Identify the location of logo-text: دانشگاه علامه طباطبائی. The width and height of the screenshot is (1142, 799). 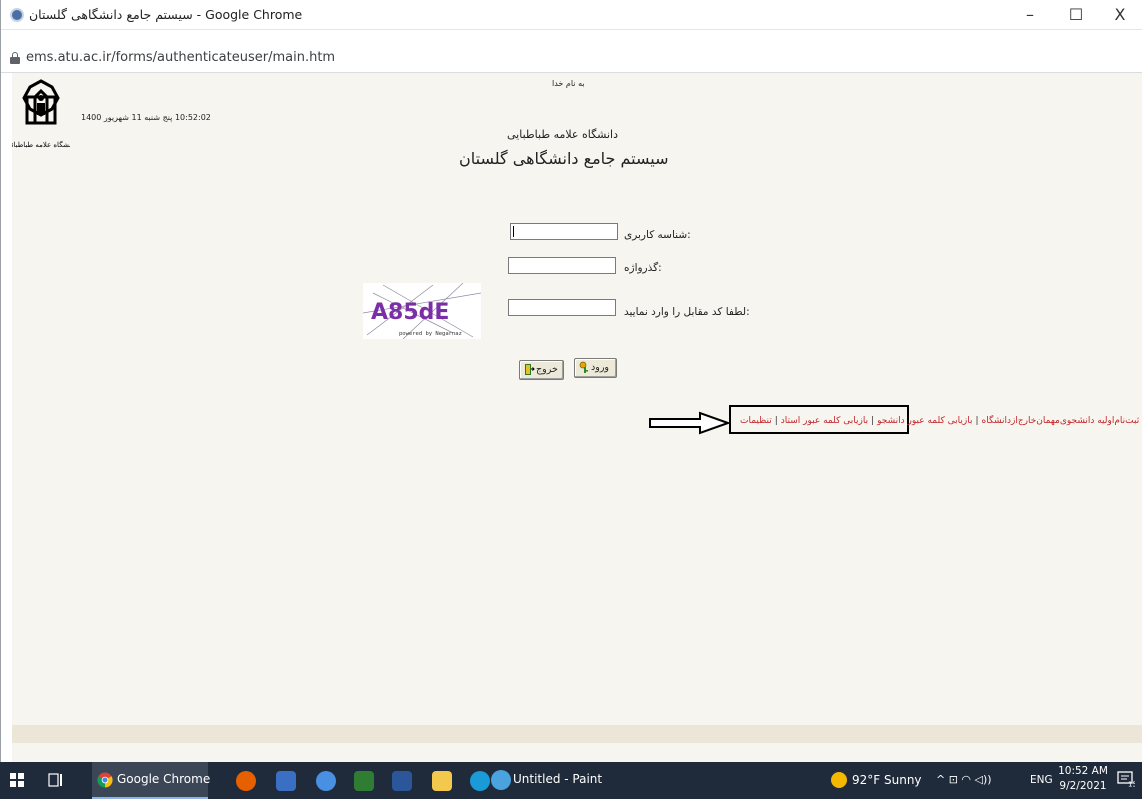
(41, 144).